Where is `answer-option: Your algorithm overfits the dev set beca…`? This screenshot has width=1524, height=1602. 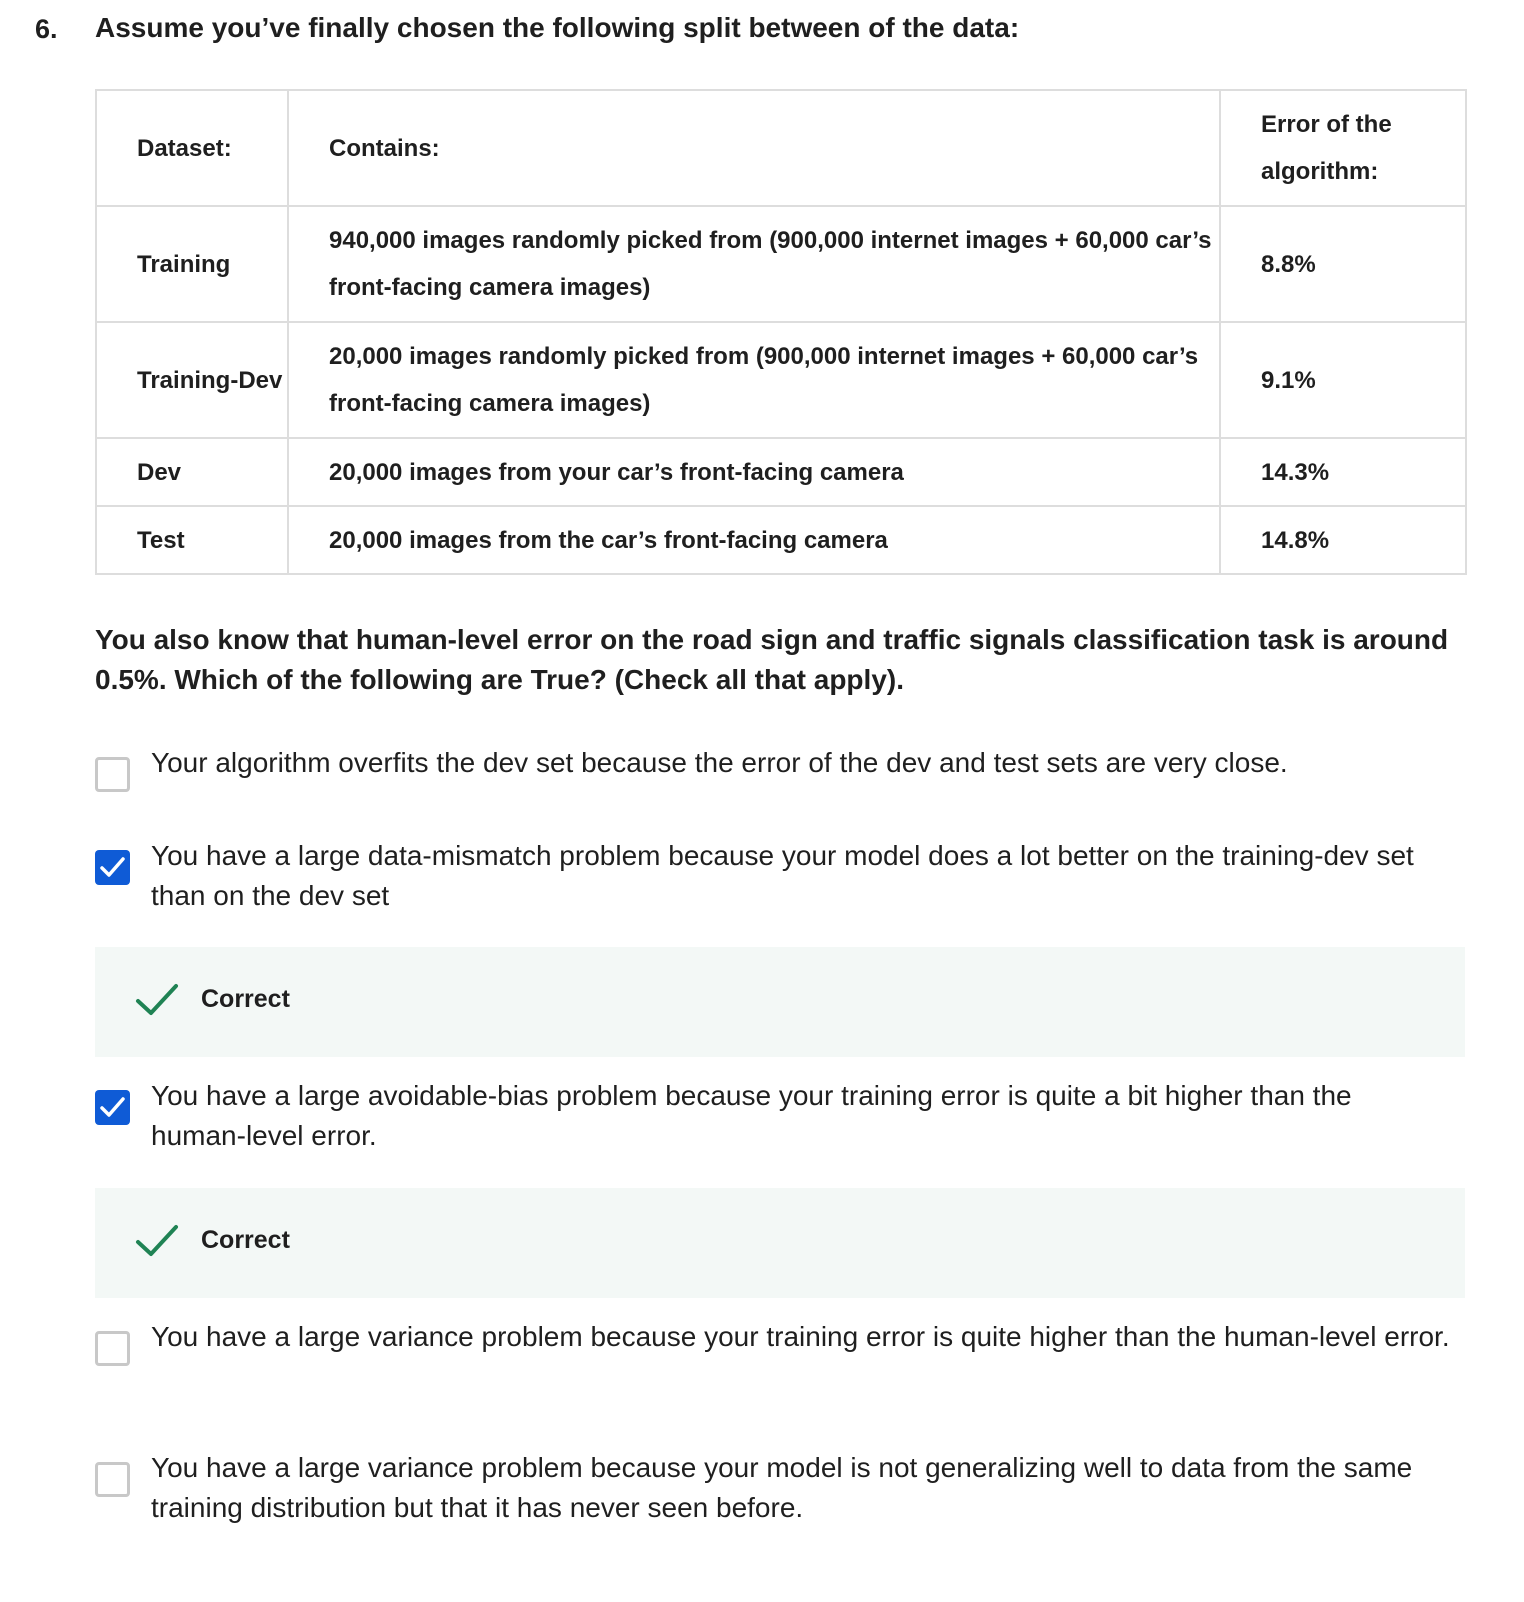
answer-option: Your algorithm overfits the dev set beca… is located at coordinates (780, 772).